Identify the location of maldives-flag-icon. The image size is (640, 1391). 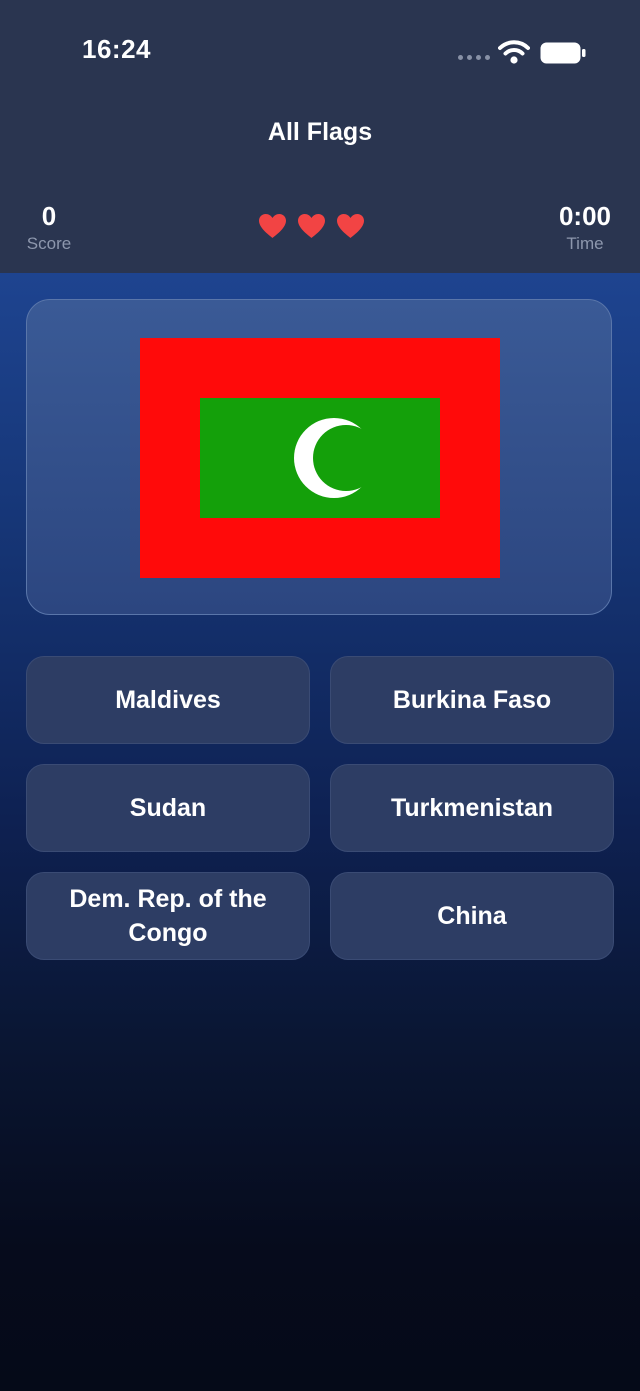
(320, 458).